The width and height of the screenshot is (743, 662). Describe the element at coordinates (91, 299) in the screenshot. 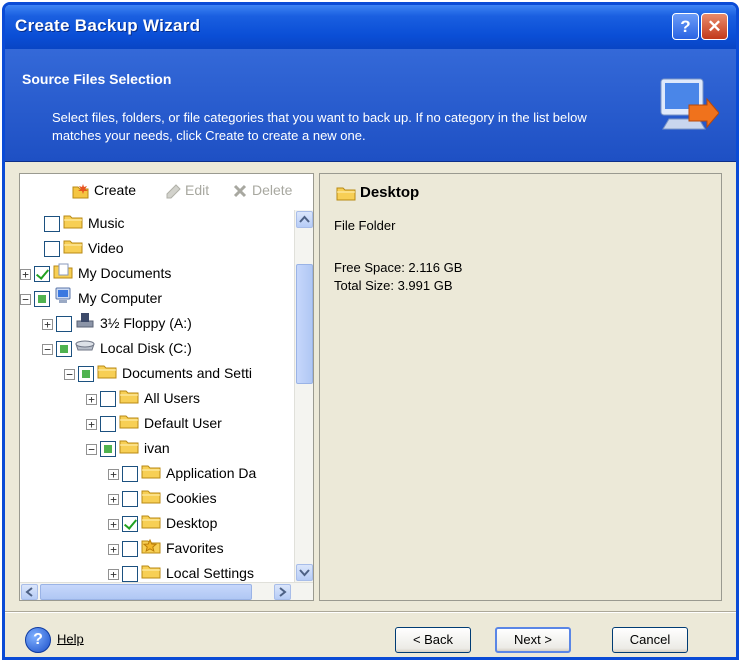

I see `tree-row: − My Computer` at that location.